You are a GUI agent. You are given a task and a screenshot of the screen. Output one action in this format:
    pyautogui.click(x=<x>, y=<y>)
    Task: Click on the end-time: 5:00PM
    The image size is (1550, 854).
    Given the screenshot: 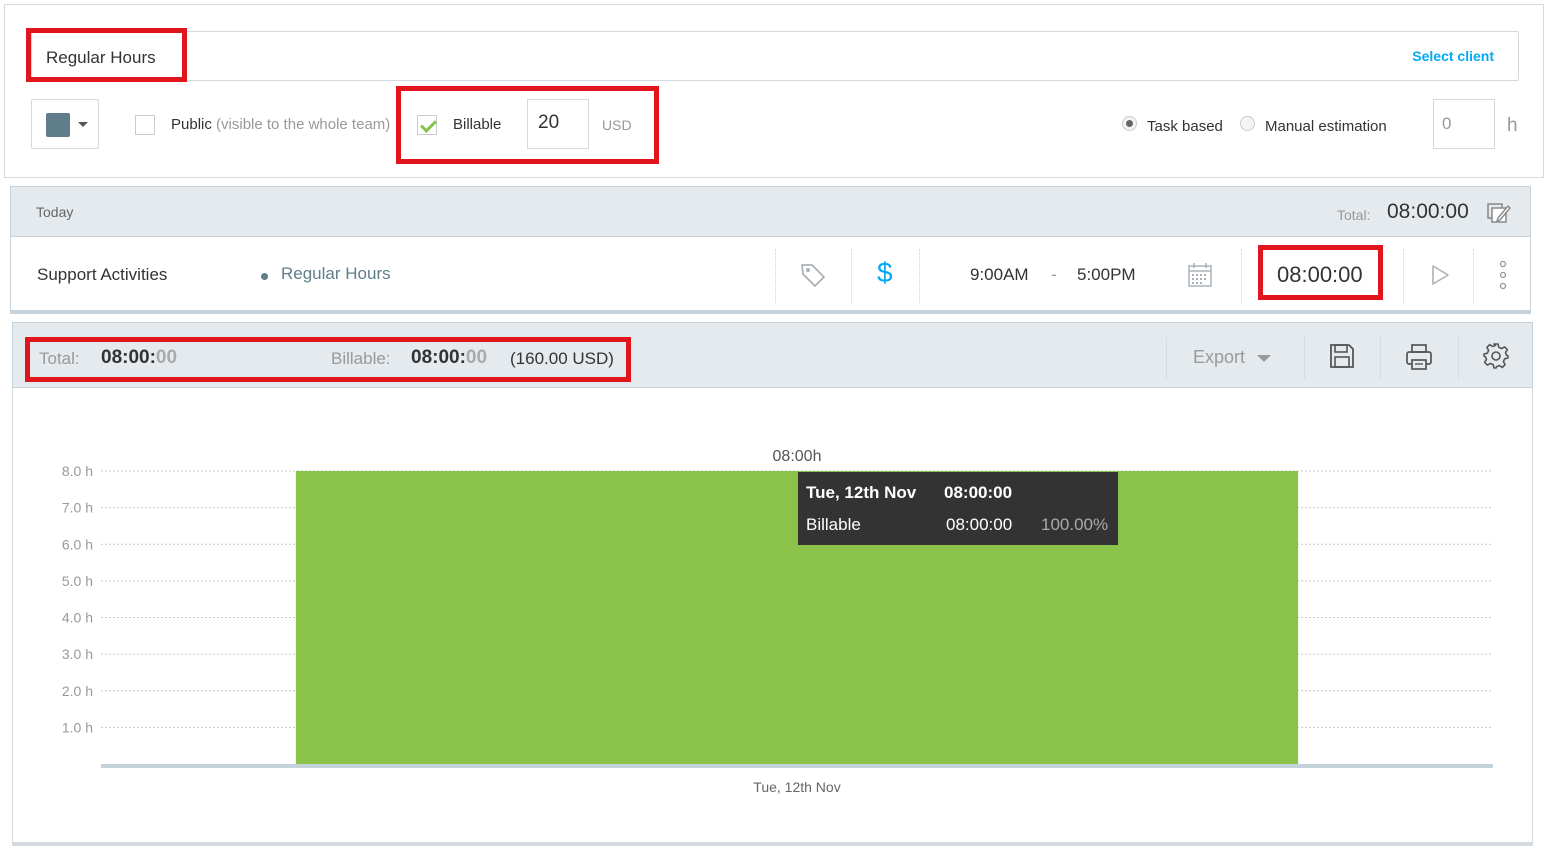 What is the action you would take?
    pyautogui.click(x=1106, y=275)
    